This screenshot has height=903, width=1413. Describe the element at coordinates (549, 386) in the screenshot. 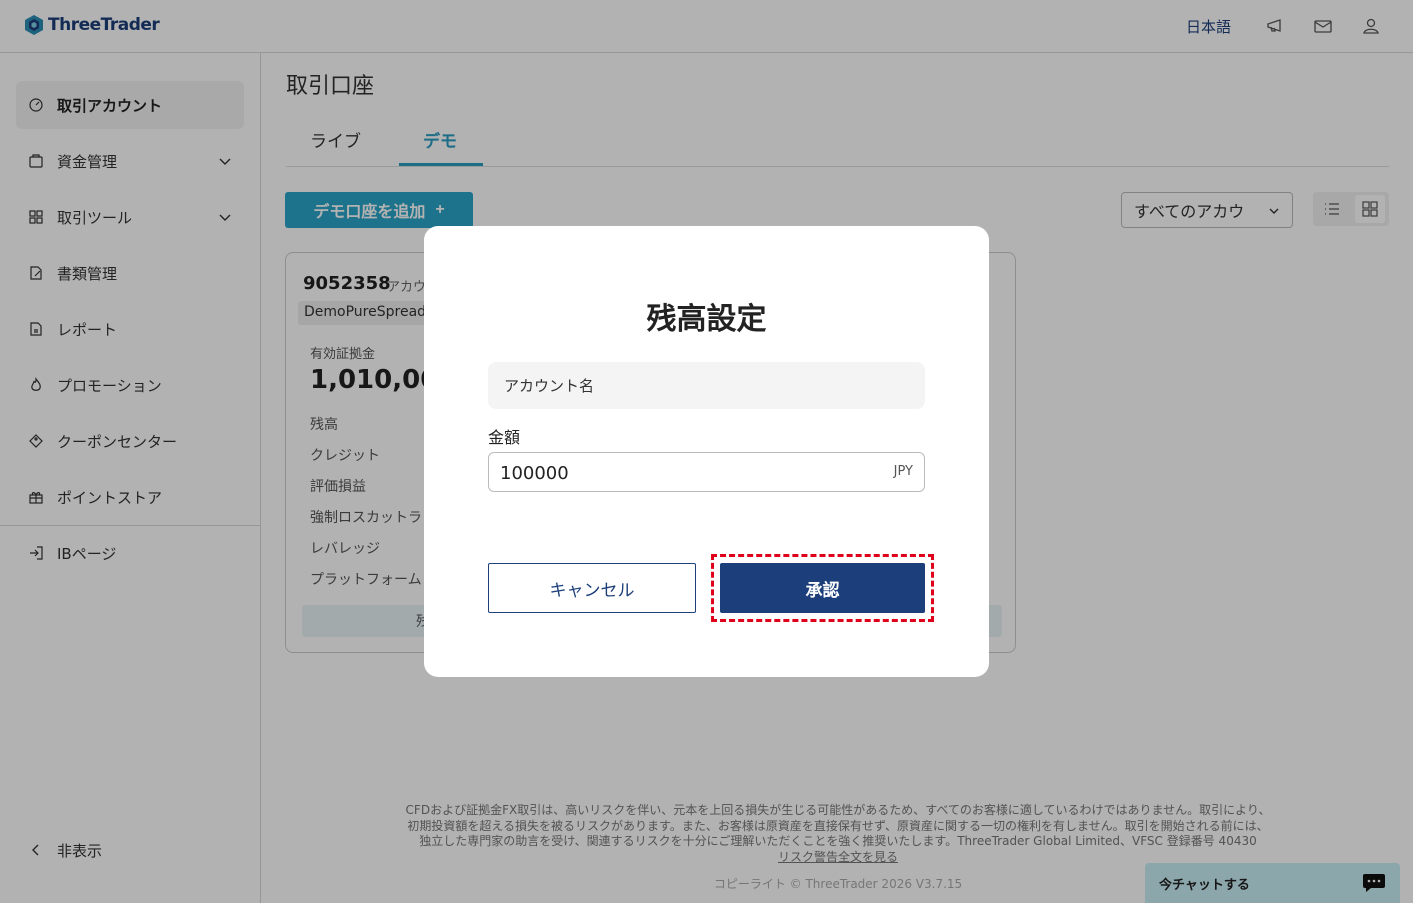

I see `account-name-placeholder: アカウント名` at that location.